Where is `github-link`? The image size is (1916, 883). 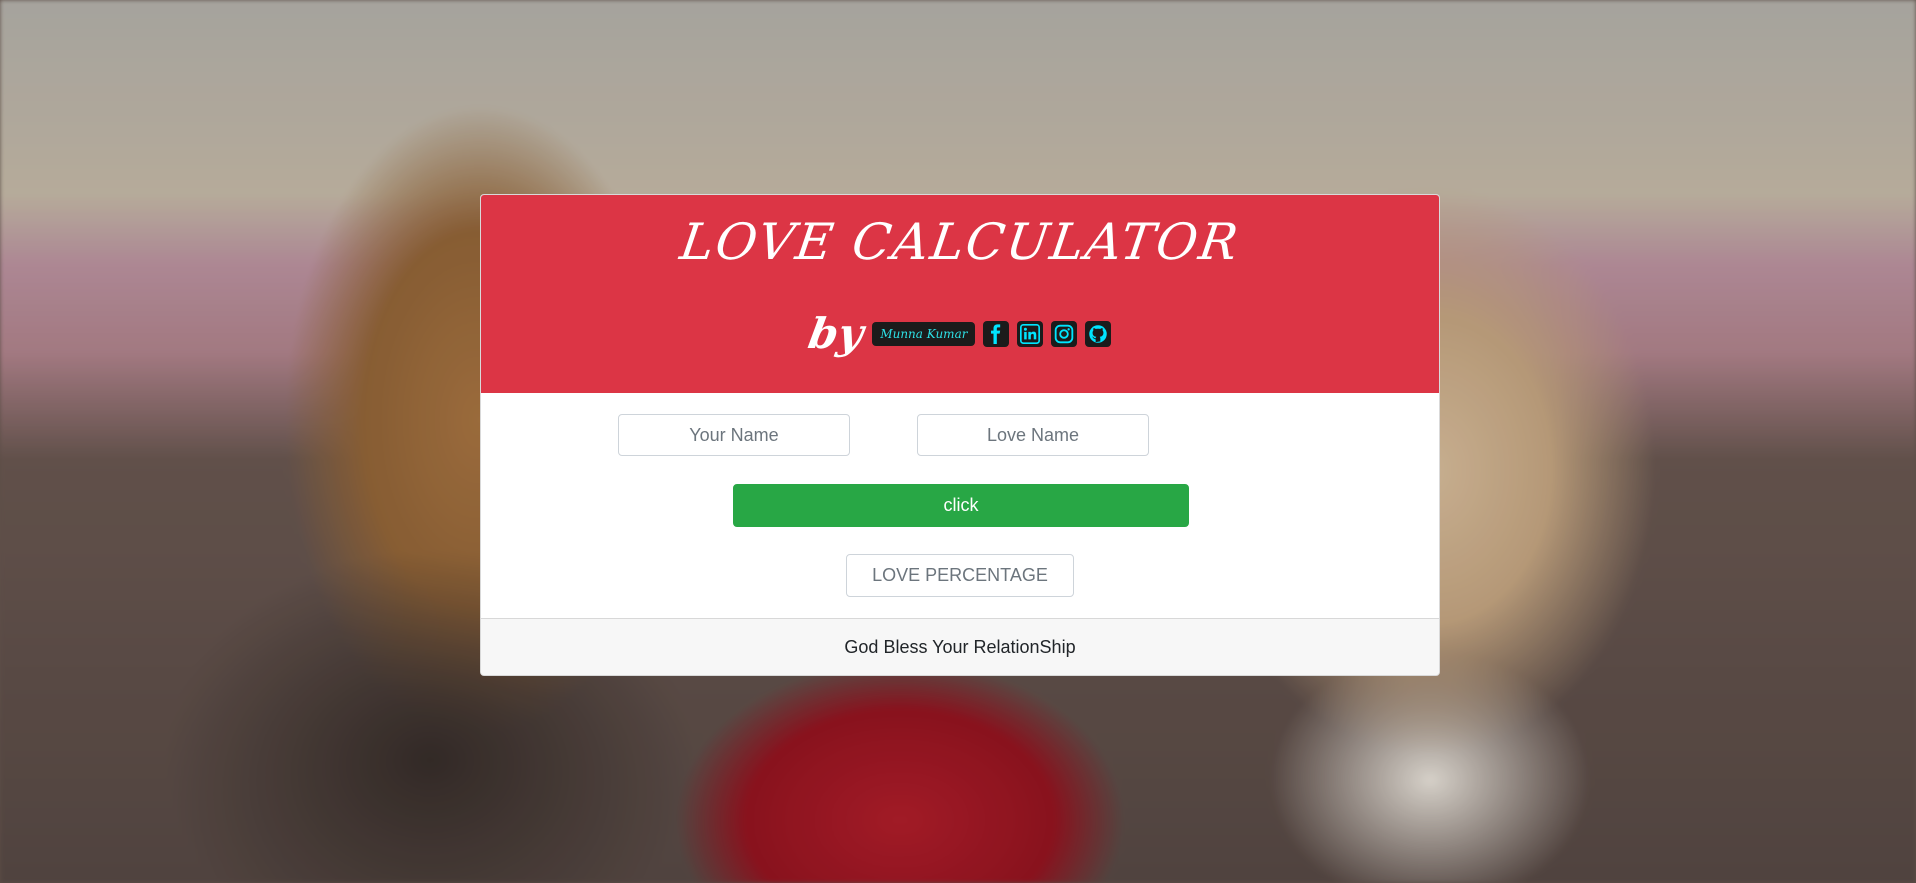 github-link is located at coordinates (1098, 334).